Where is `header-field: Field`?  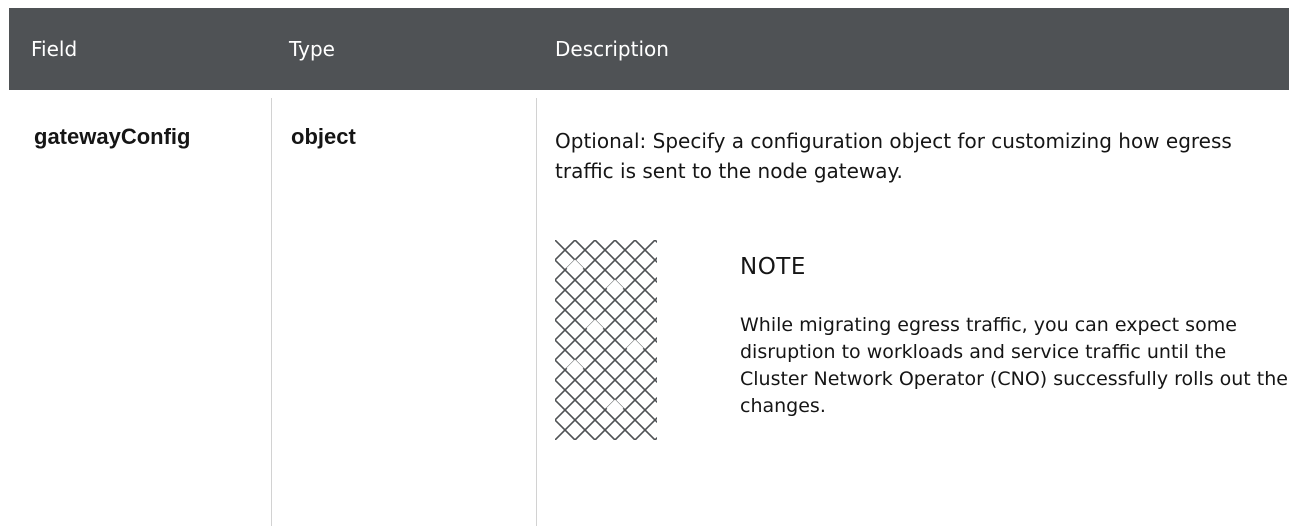 header-field: Field is located at coordinates (54, 49).